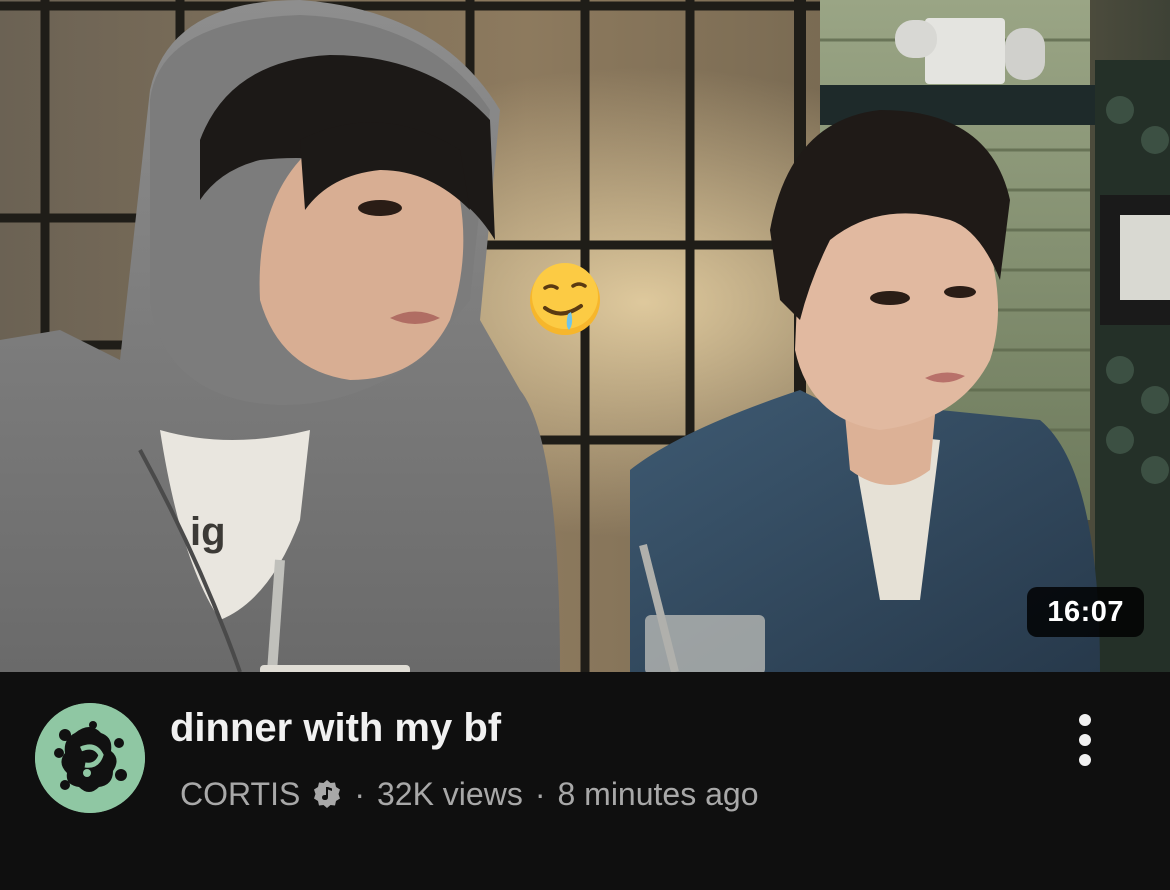 This screenshot has width=1170, height=890. Describe the element at coordinates (240, 794) in the screenshot. I see `channel-name: CORTIS` at that location.